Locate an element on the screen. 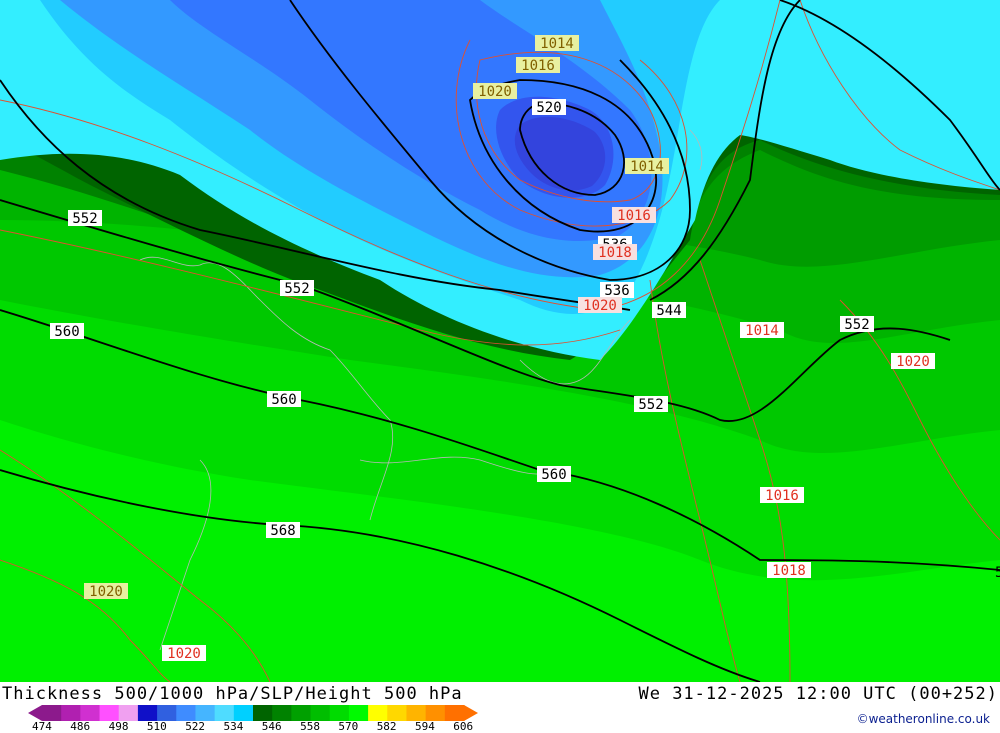 The width and height of the screenshot is (1000, 733). svg-text: 544 is located at coordinates (668, 311).